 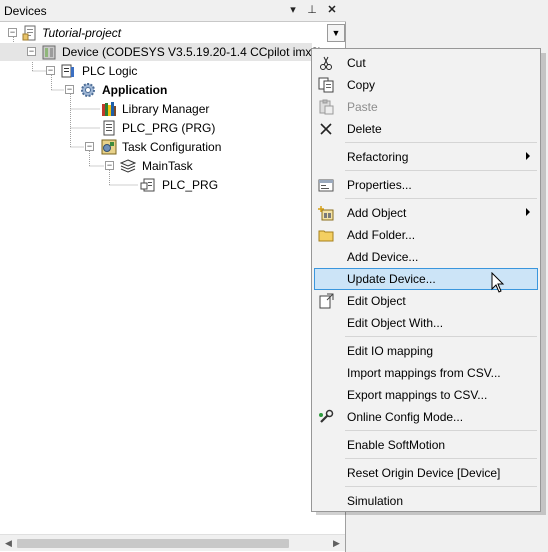 I want to click on plc-logic-label: PLC Logic, so click(x=110, y=71).